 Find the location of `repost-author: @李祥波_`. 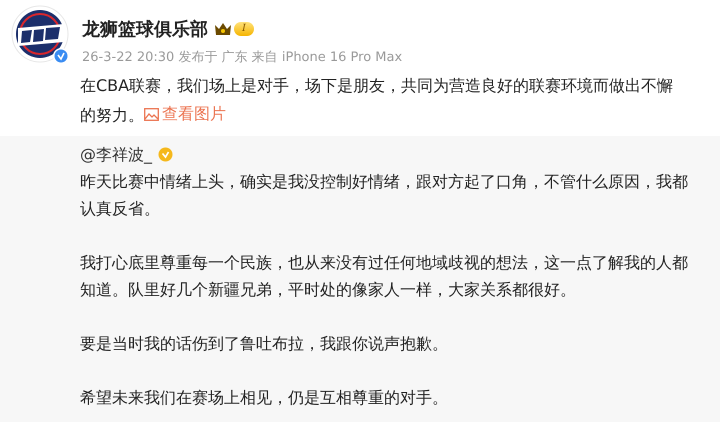

repost-author: @李祥波_ is located at coordinates (116, 155).